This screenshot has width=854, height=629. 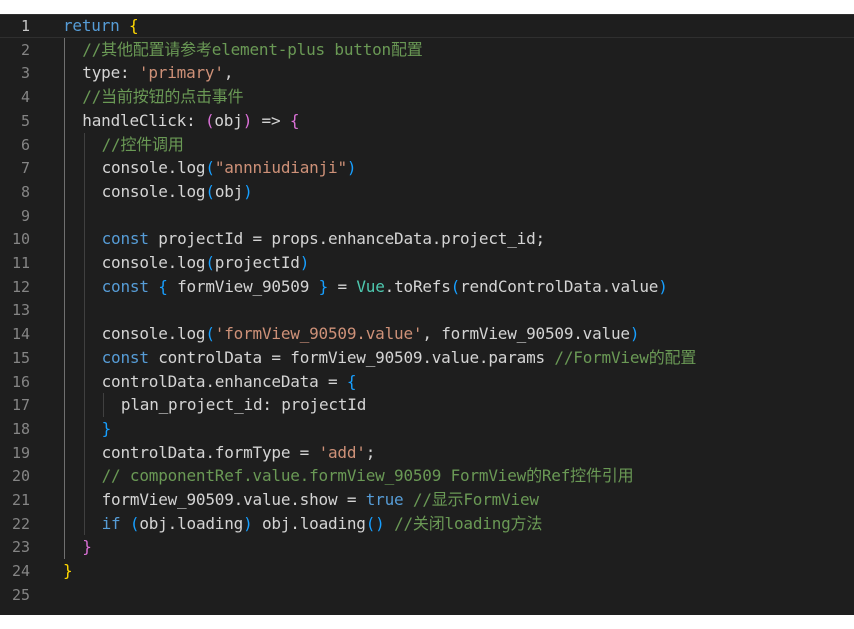 I want to click on line-number: 15, so click(x=20, y=357).